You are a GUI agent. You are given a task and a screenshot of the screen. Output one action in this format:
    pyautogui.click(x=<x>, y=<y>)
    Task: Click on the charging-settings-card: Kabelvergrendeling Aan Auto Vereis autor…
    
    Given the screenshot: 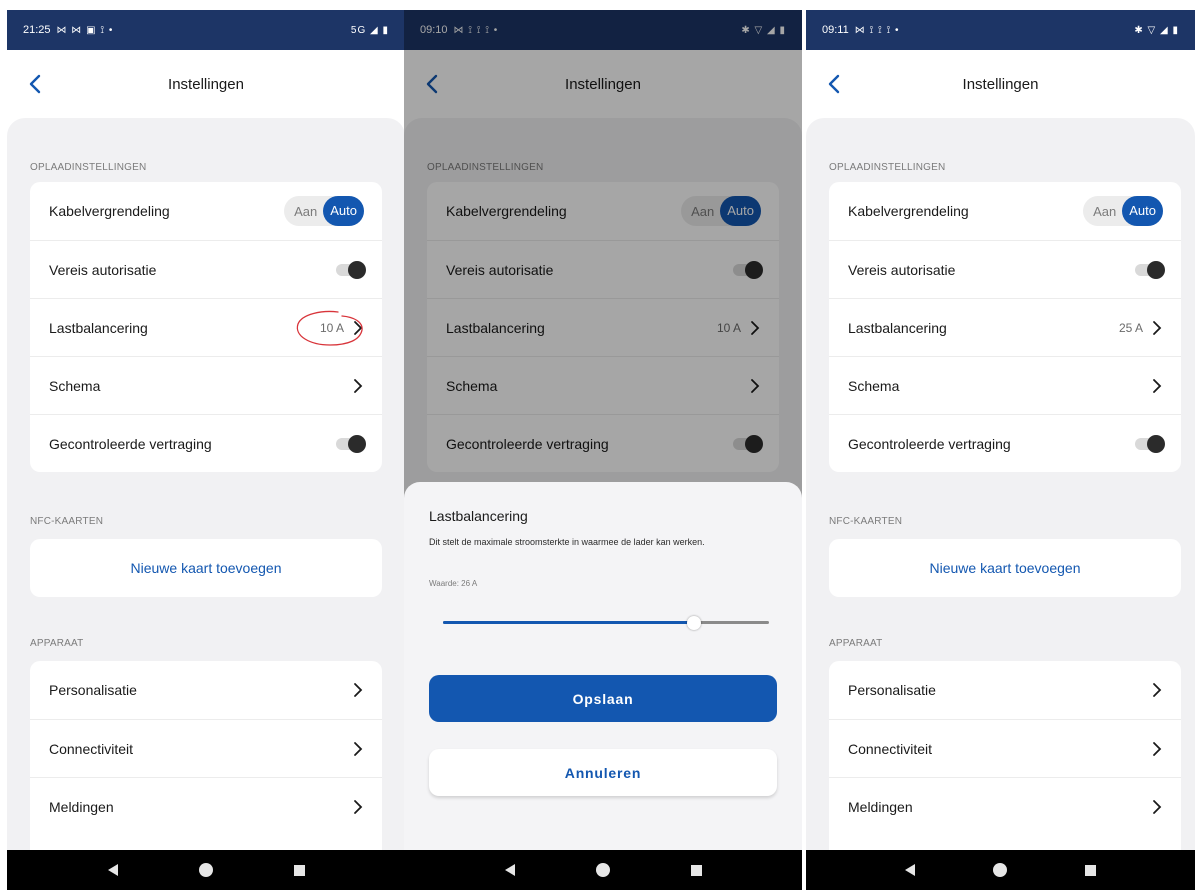 What is the action you would take?
    pyautogui.click(x=206, y=327)
    